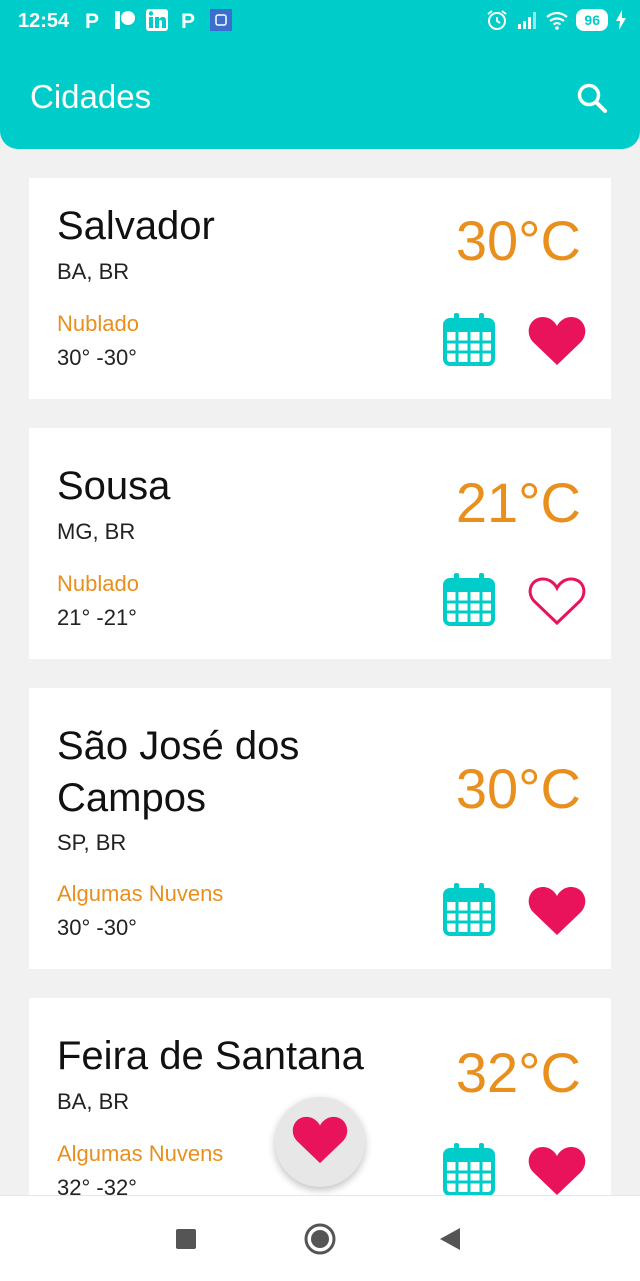 The height and width of the screenshot is (1281, 640). I want to click on city-name: Salvador, so click(136, 226).